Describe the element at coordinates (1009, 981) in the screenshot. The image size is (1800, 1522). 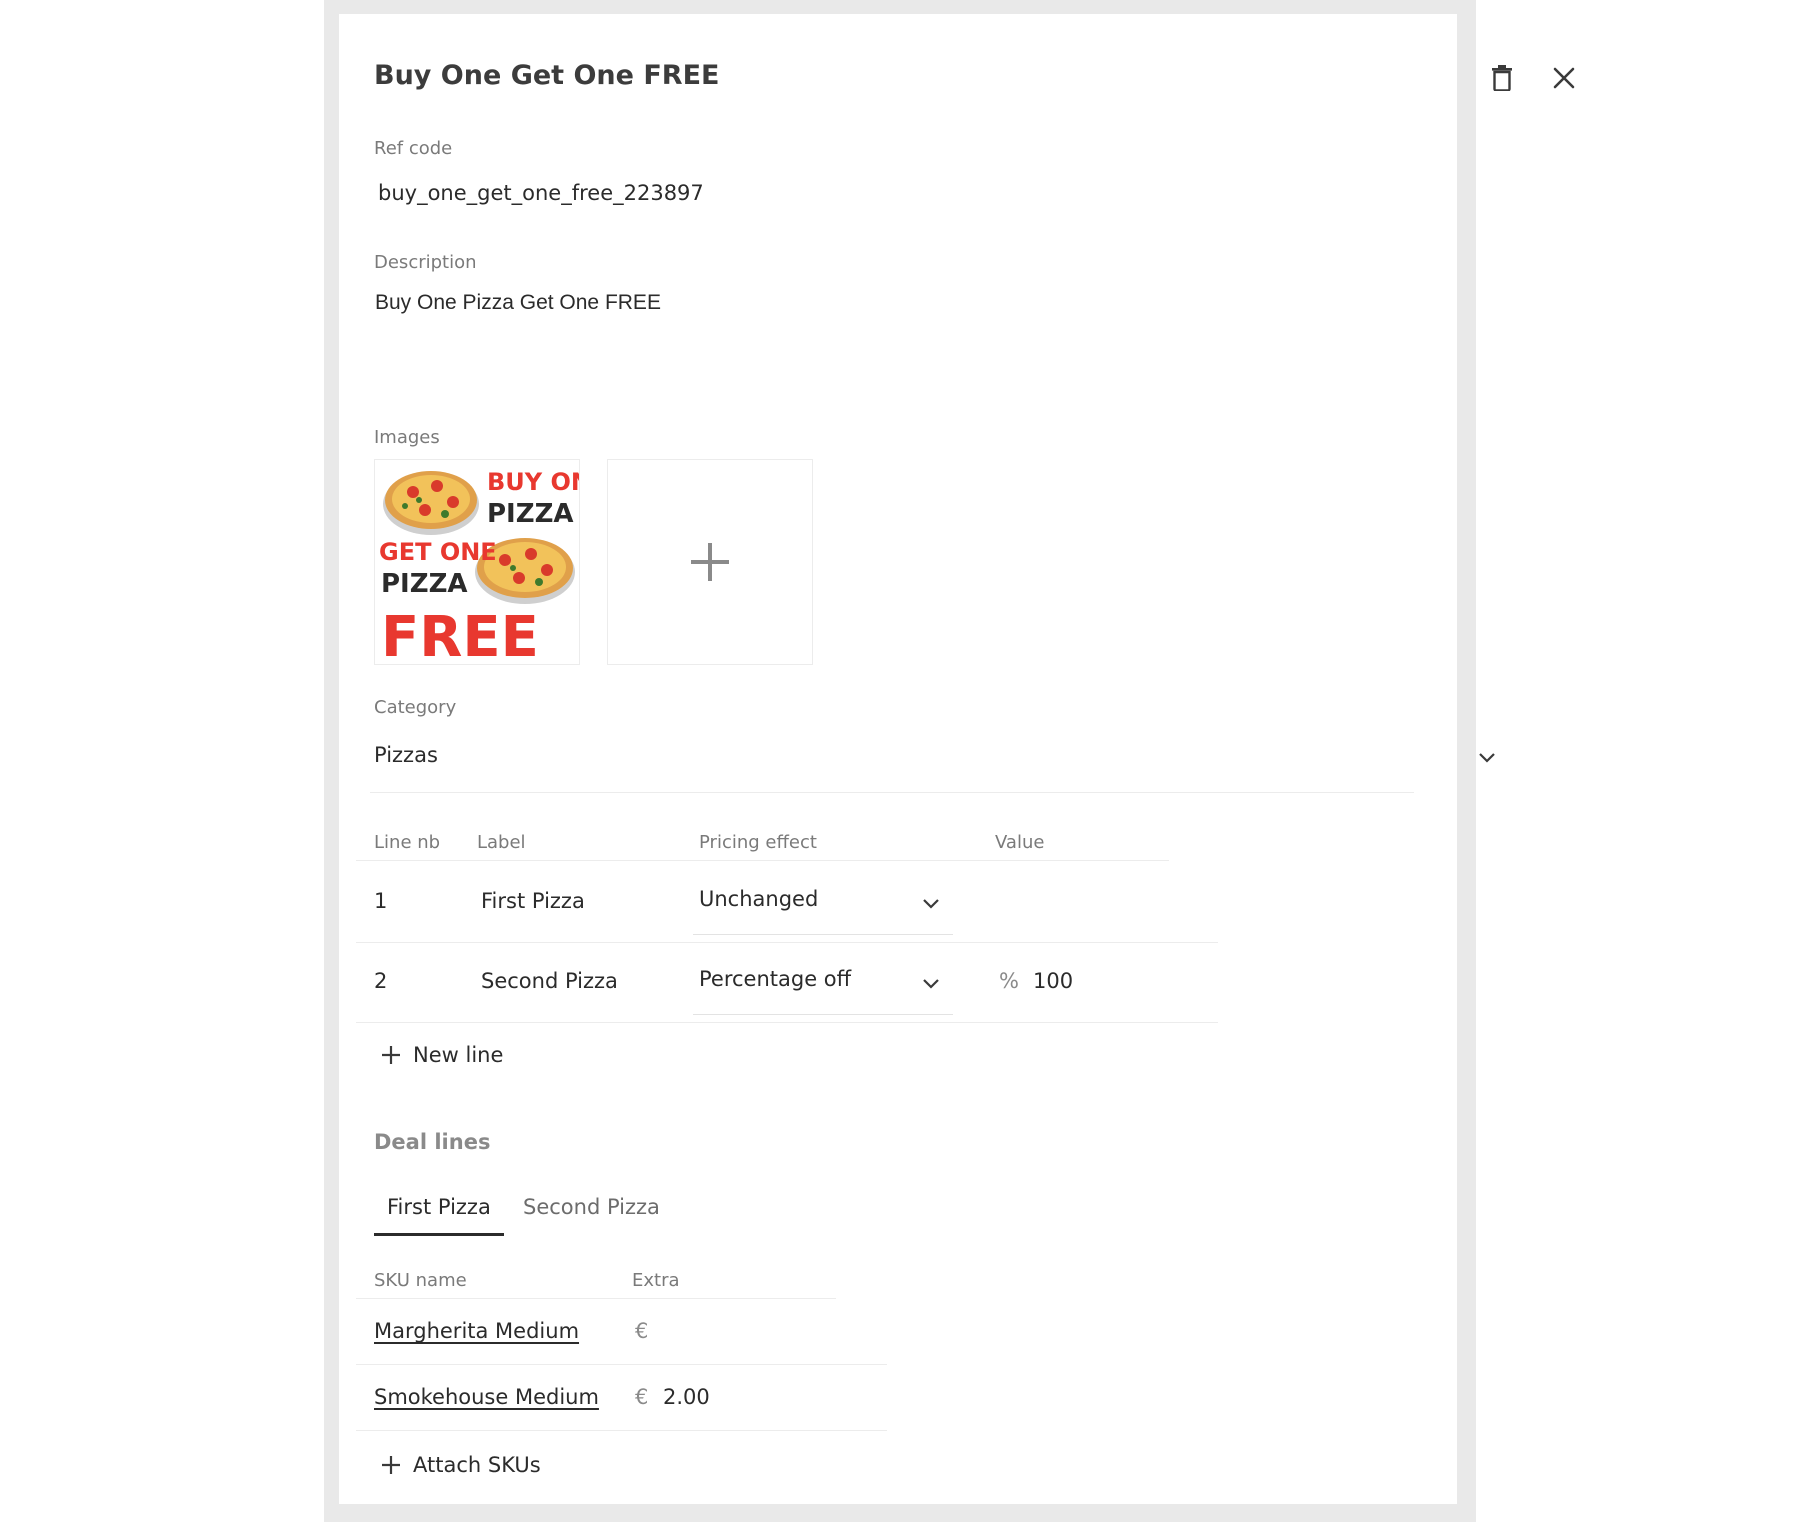
I see `row-2-percent-unit: %` at that location.